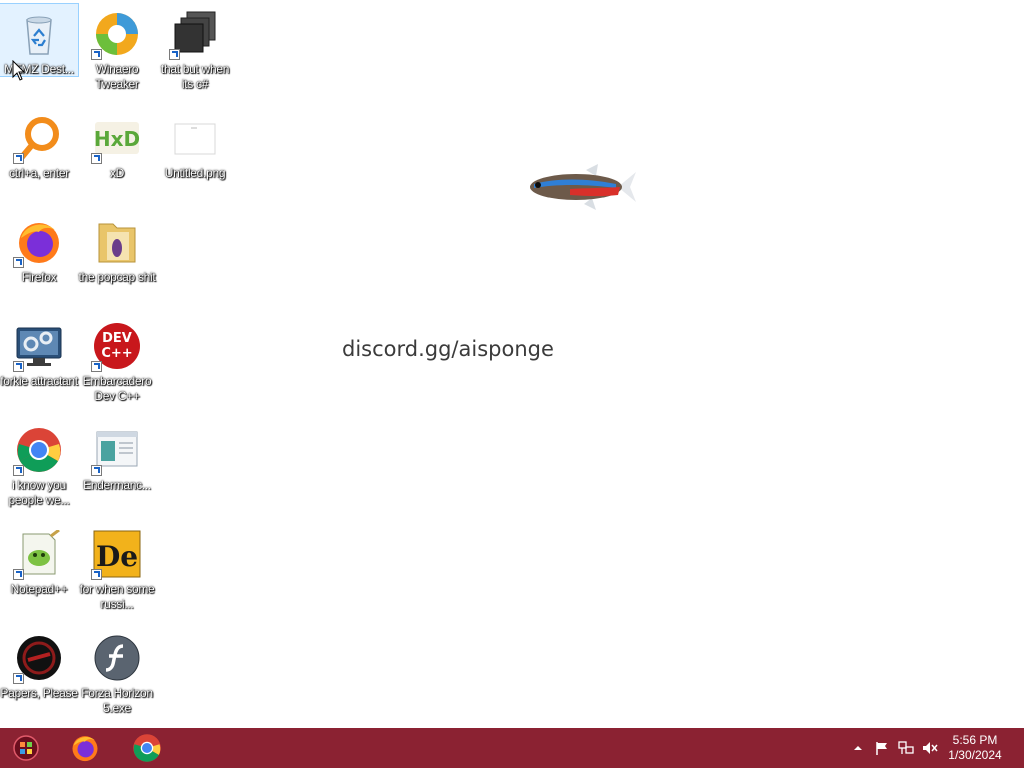  I want to click on taskbar-clock: 5:56 PM 1/30/2024, so click(975, 748).